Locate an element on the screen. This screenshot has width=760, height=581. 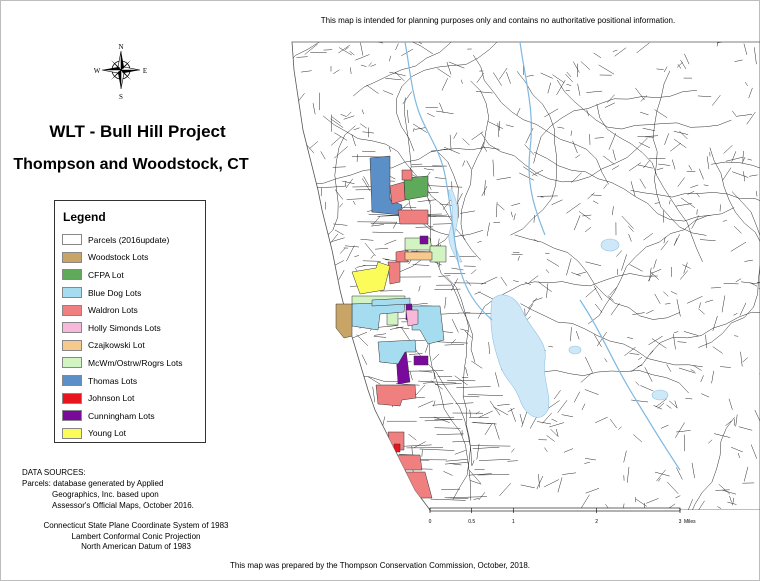
legend-item: CFPA Lot is located at coordinates (122, 275).